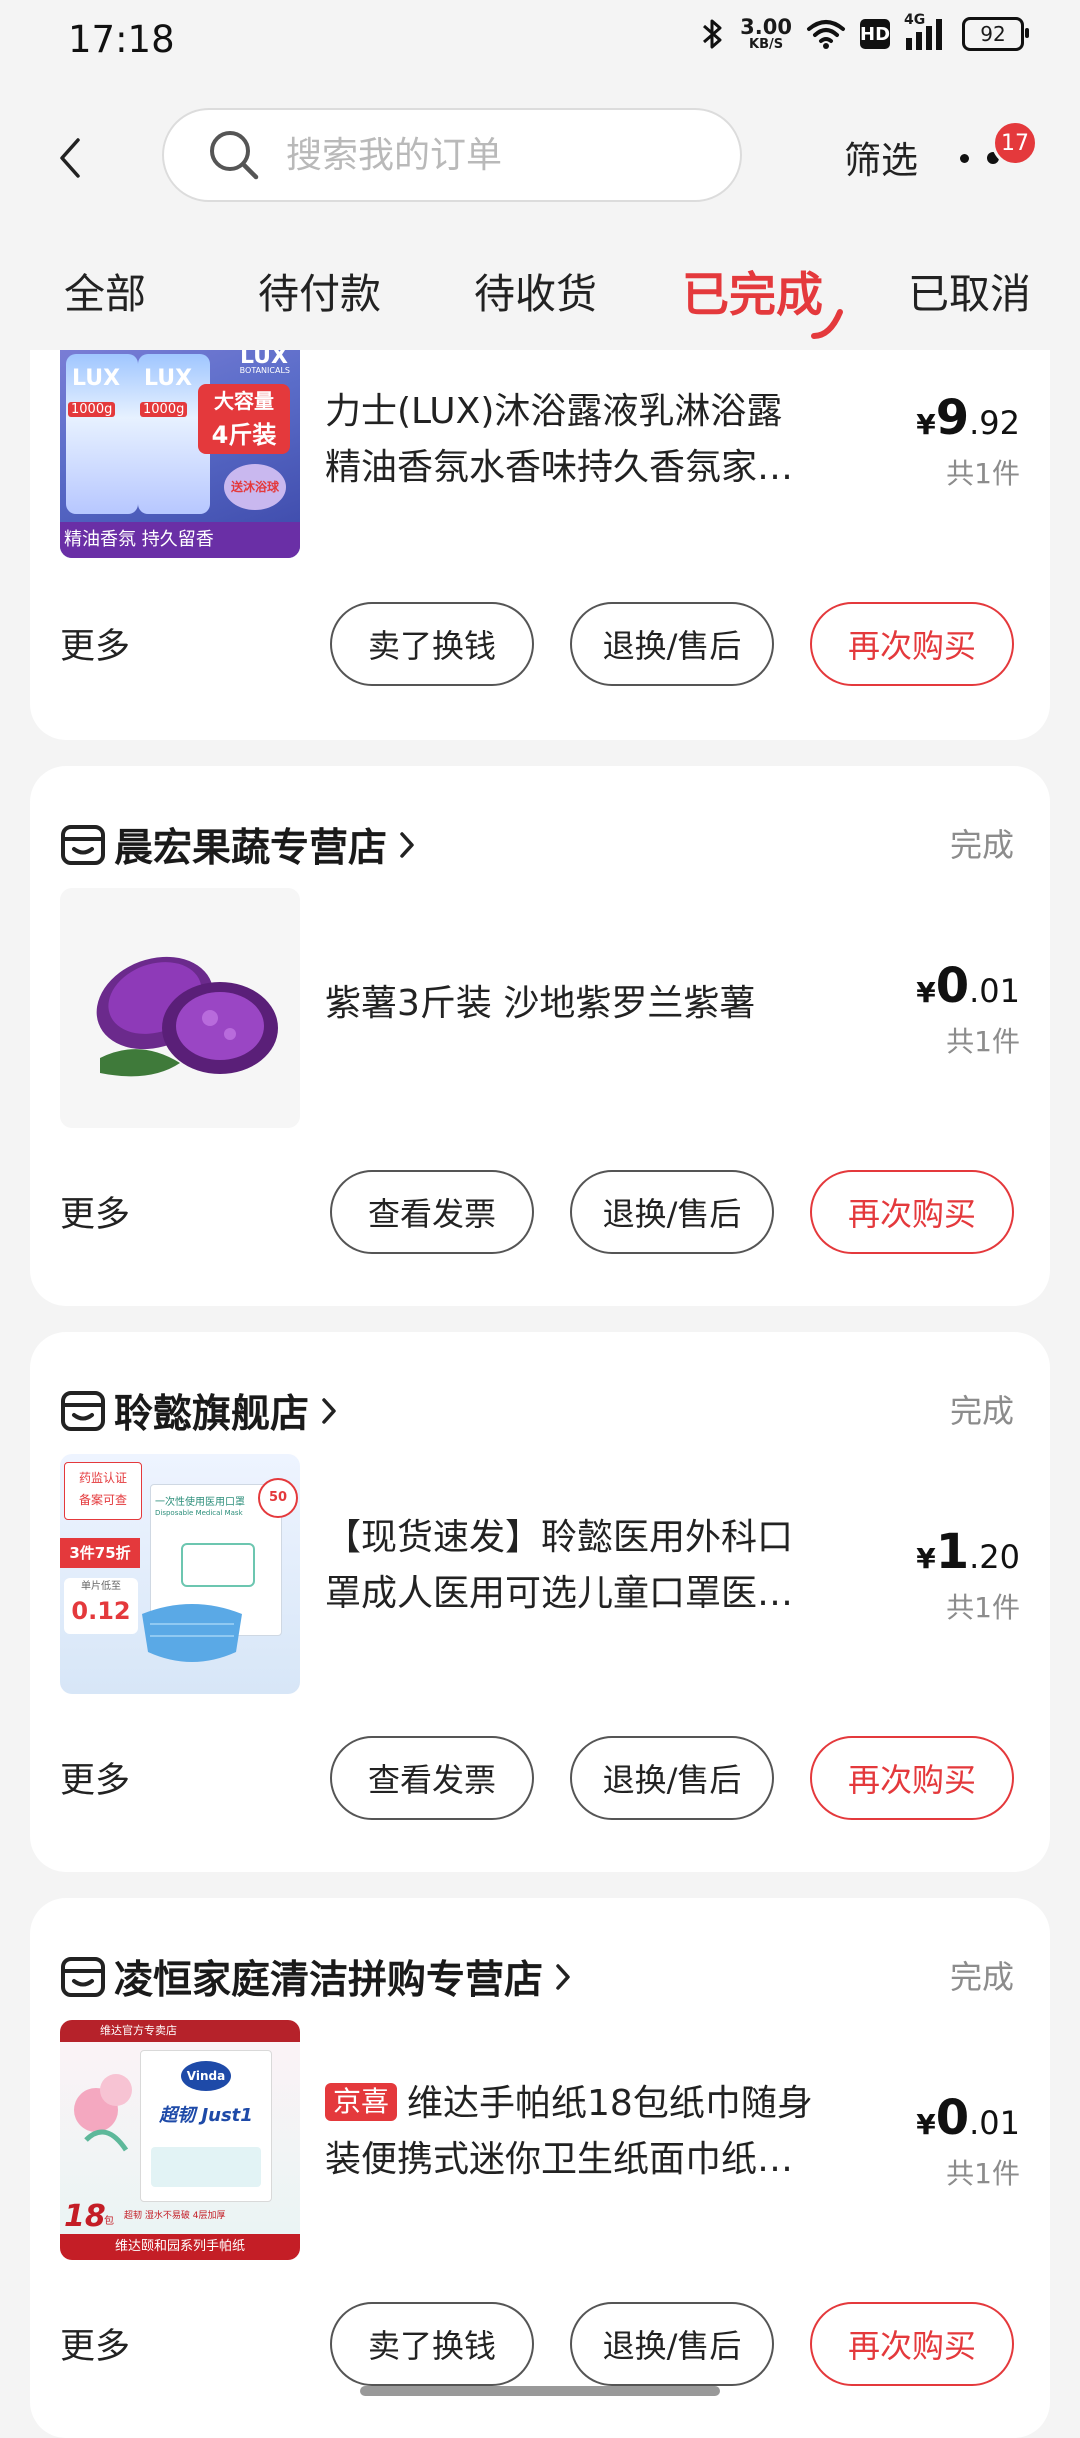 The image size is (1080, 2438). What do you see at coordinates (712, 34) in the screenshot?
I see `bluetooth-icon` at bounding box center [712, 34].